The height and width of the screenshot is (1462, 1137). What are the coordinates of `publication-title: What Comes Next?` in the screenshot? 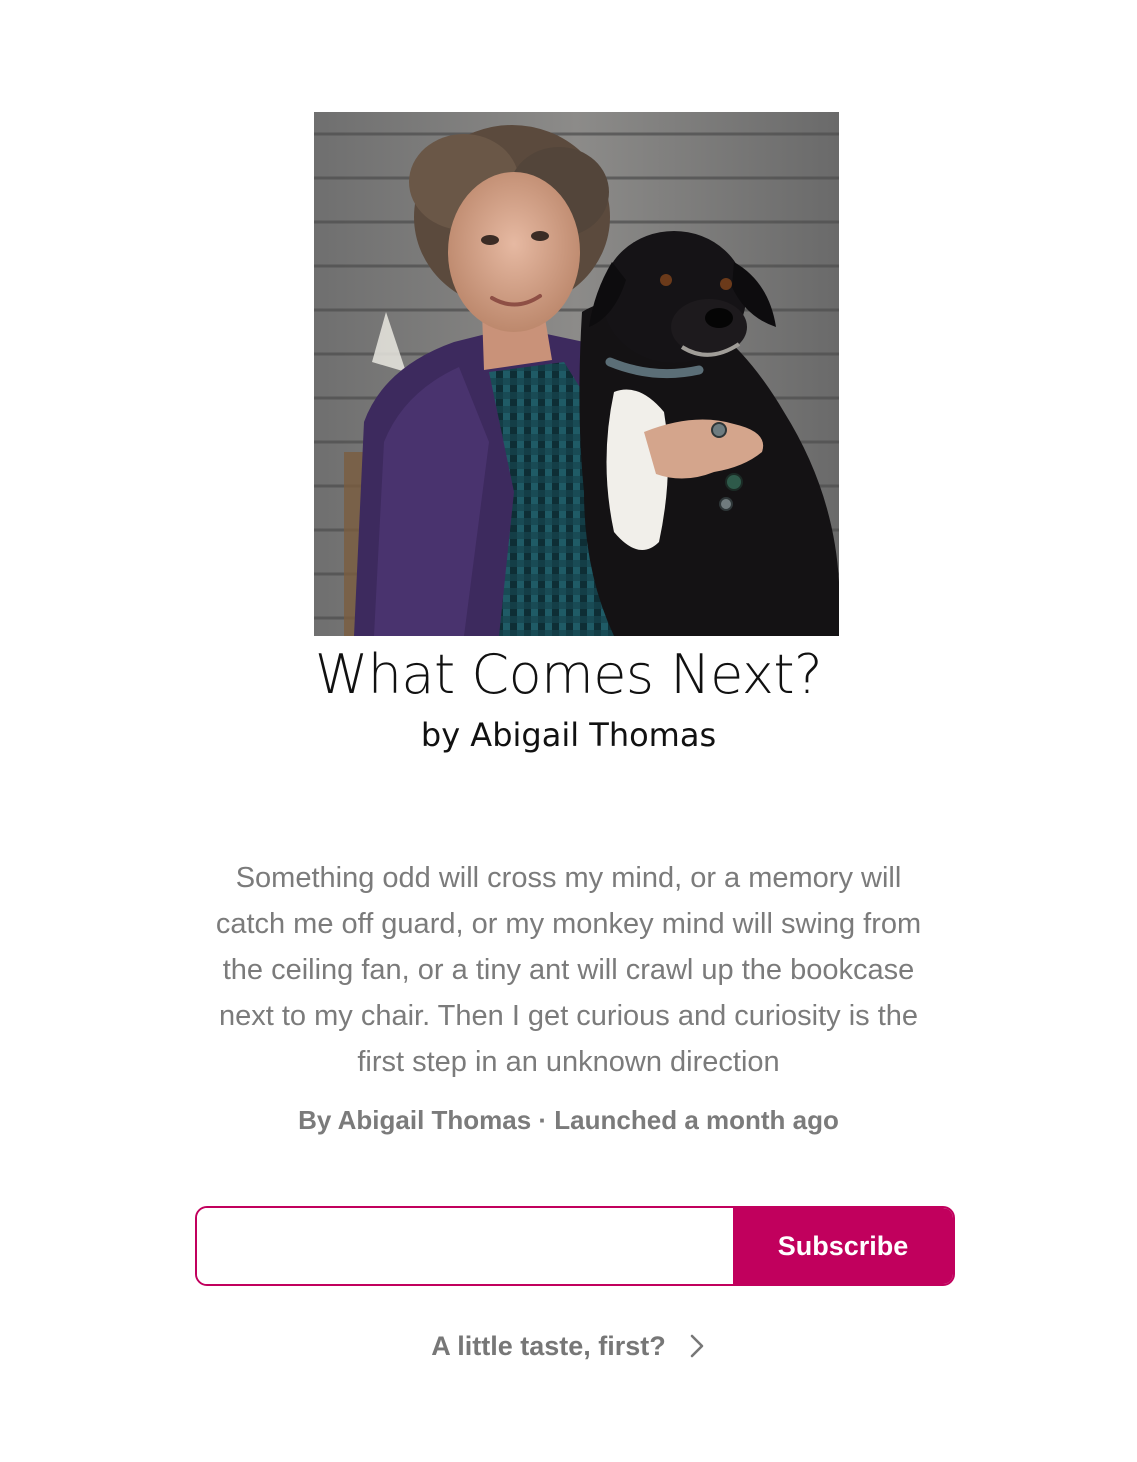 It's located at (568, 674).